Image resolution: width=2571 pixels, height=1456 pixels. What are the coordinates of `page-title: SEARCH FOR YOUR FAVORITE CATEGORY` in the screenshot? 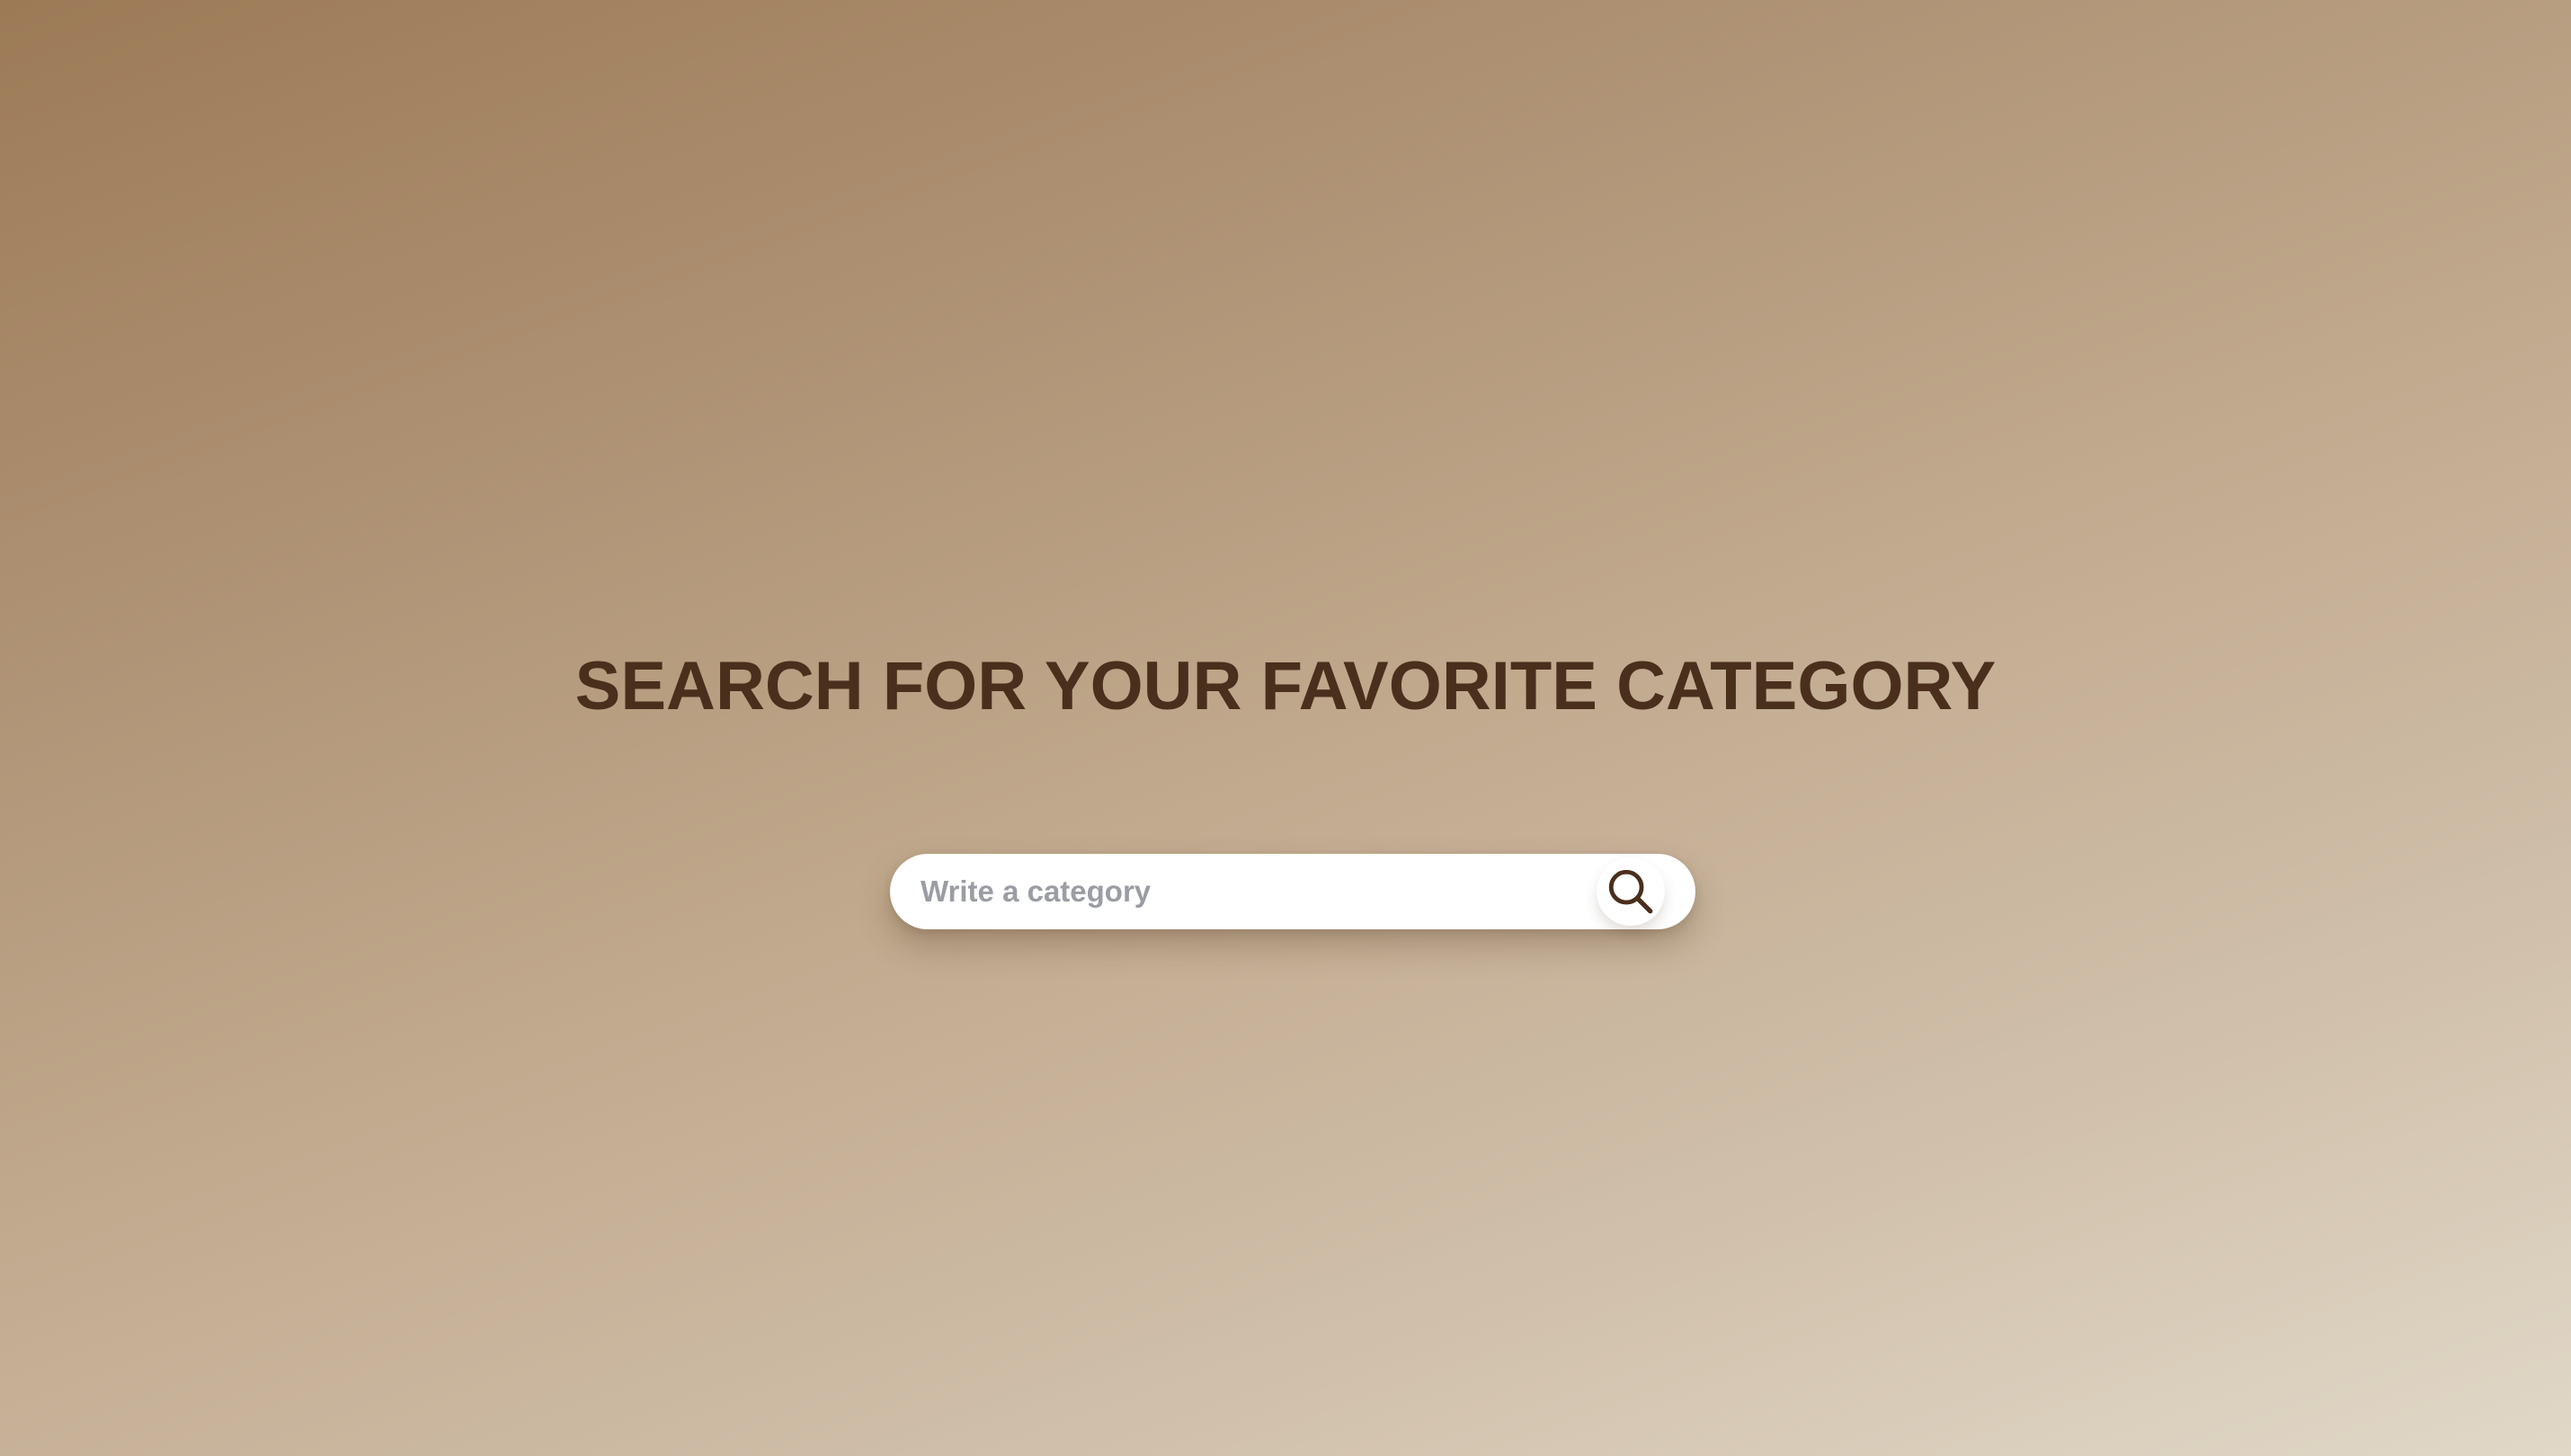 It's located at (1285, 686).